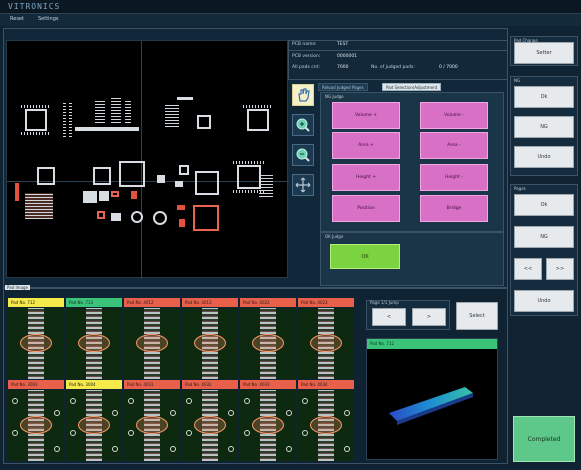 This screenshot has height=470, width=581. I want to click on height-minus-button: Height -, so click(454, 177).